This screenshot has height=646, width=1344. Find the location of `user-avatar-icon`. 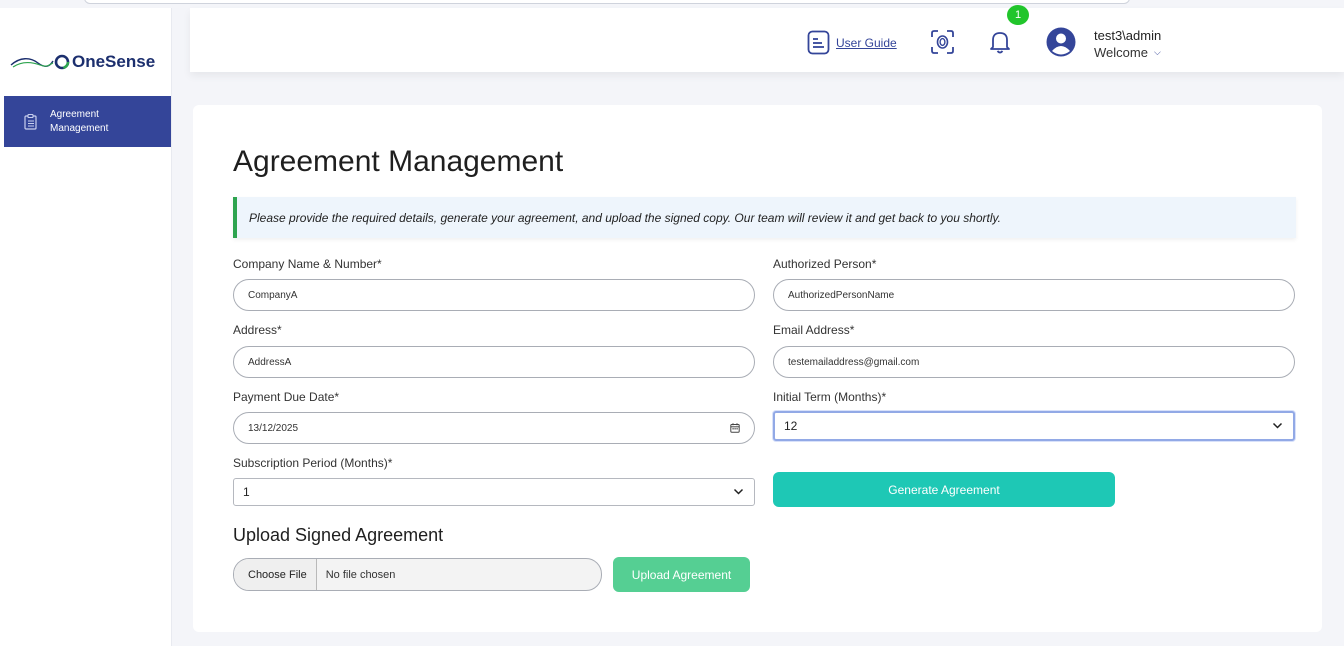

user-avatar-icon is located at coordinates (1061, 42).